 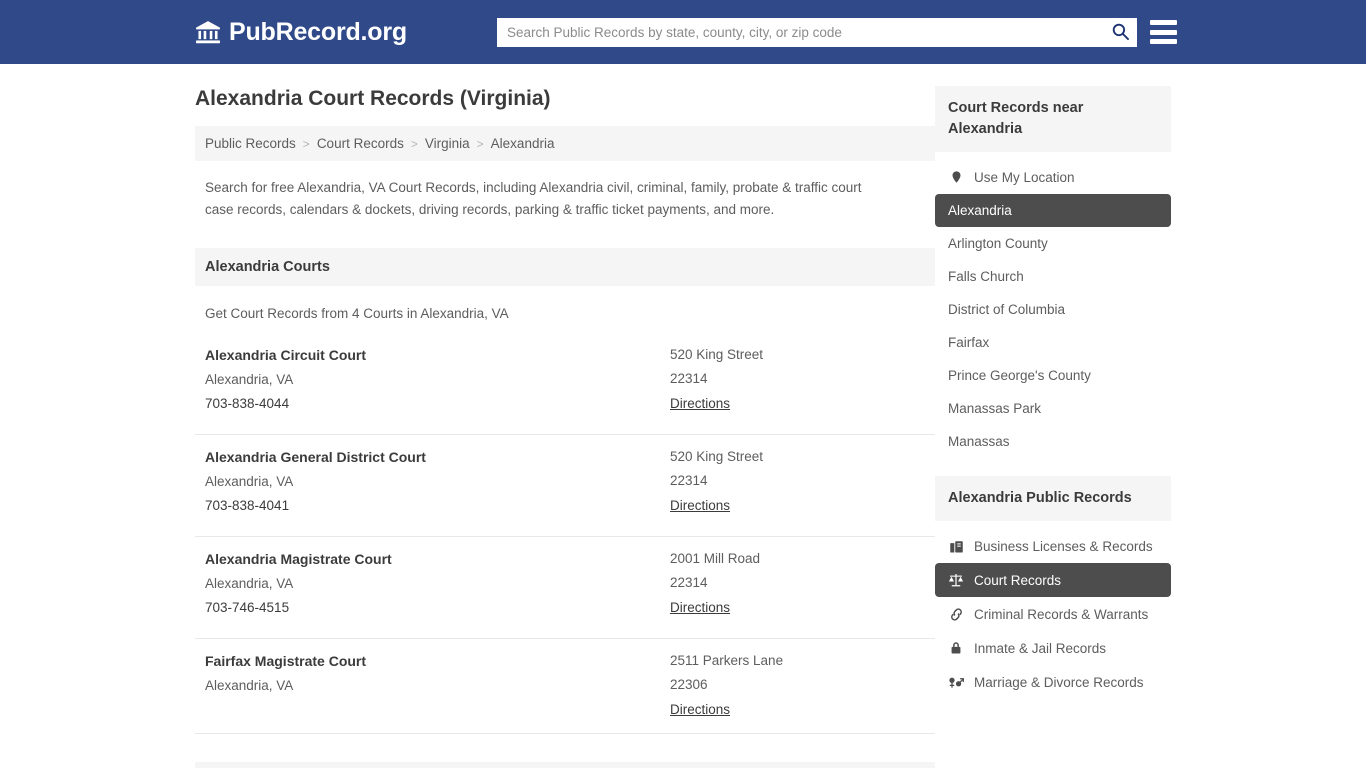 I want to click on da-section-heading: Alexandria District Attorney Office, so click(x=565, y=765).